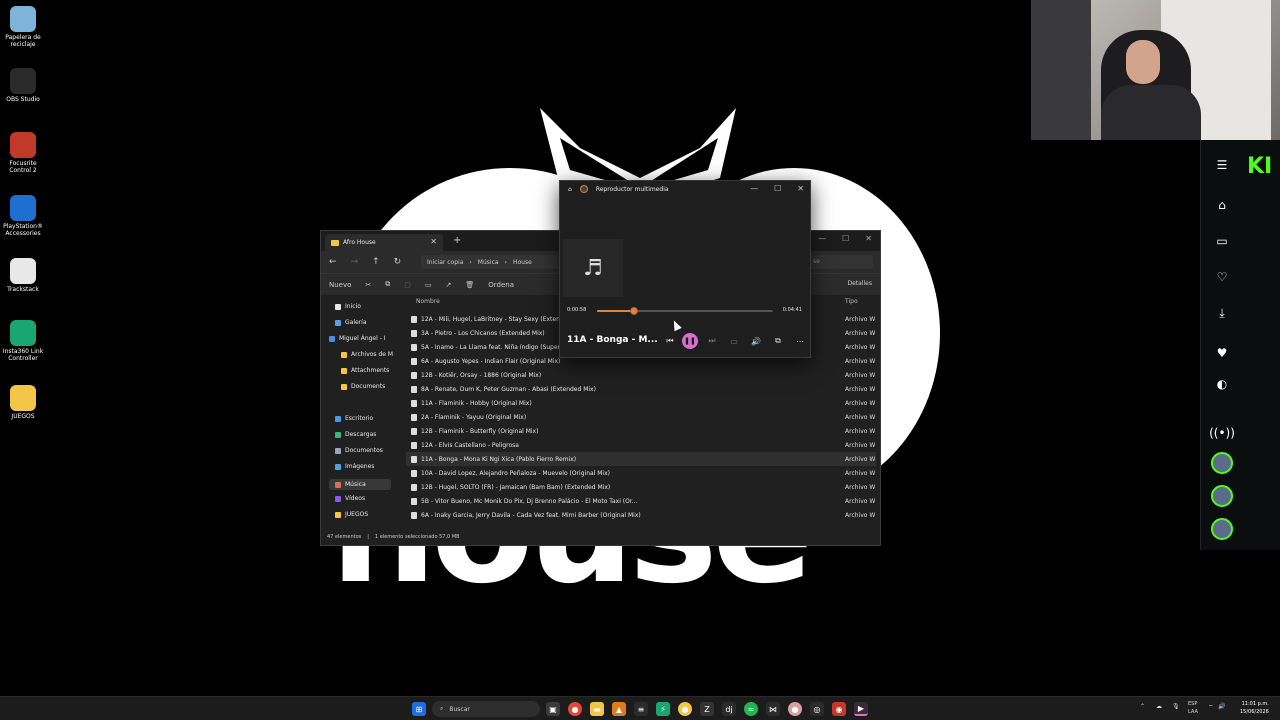  Describe the element at coordinates (351, 322) in the screenshot. I see `nav-item: Galería` at that location.